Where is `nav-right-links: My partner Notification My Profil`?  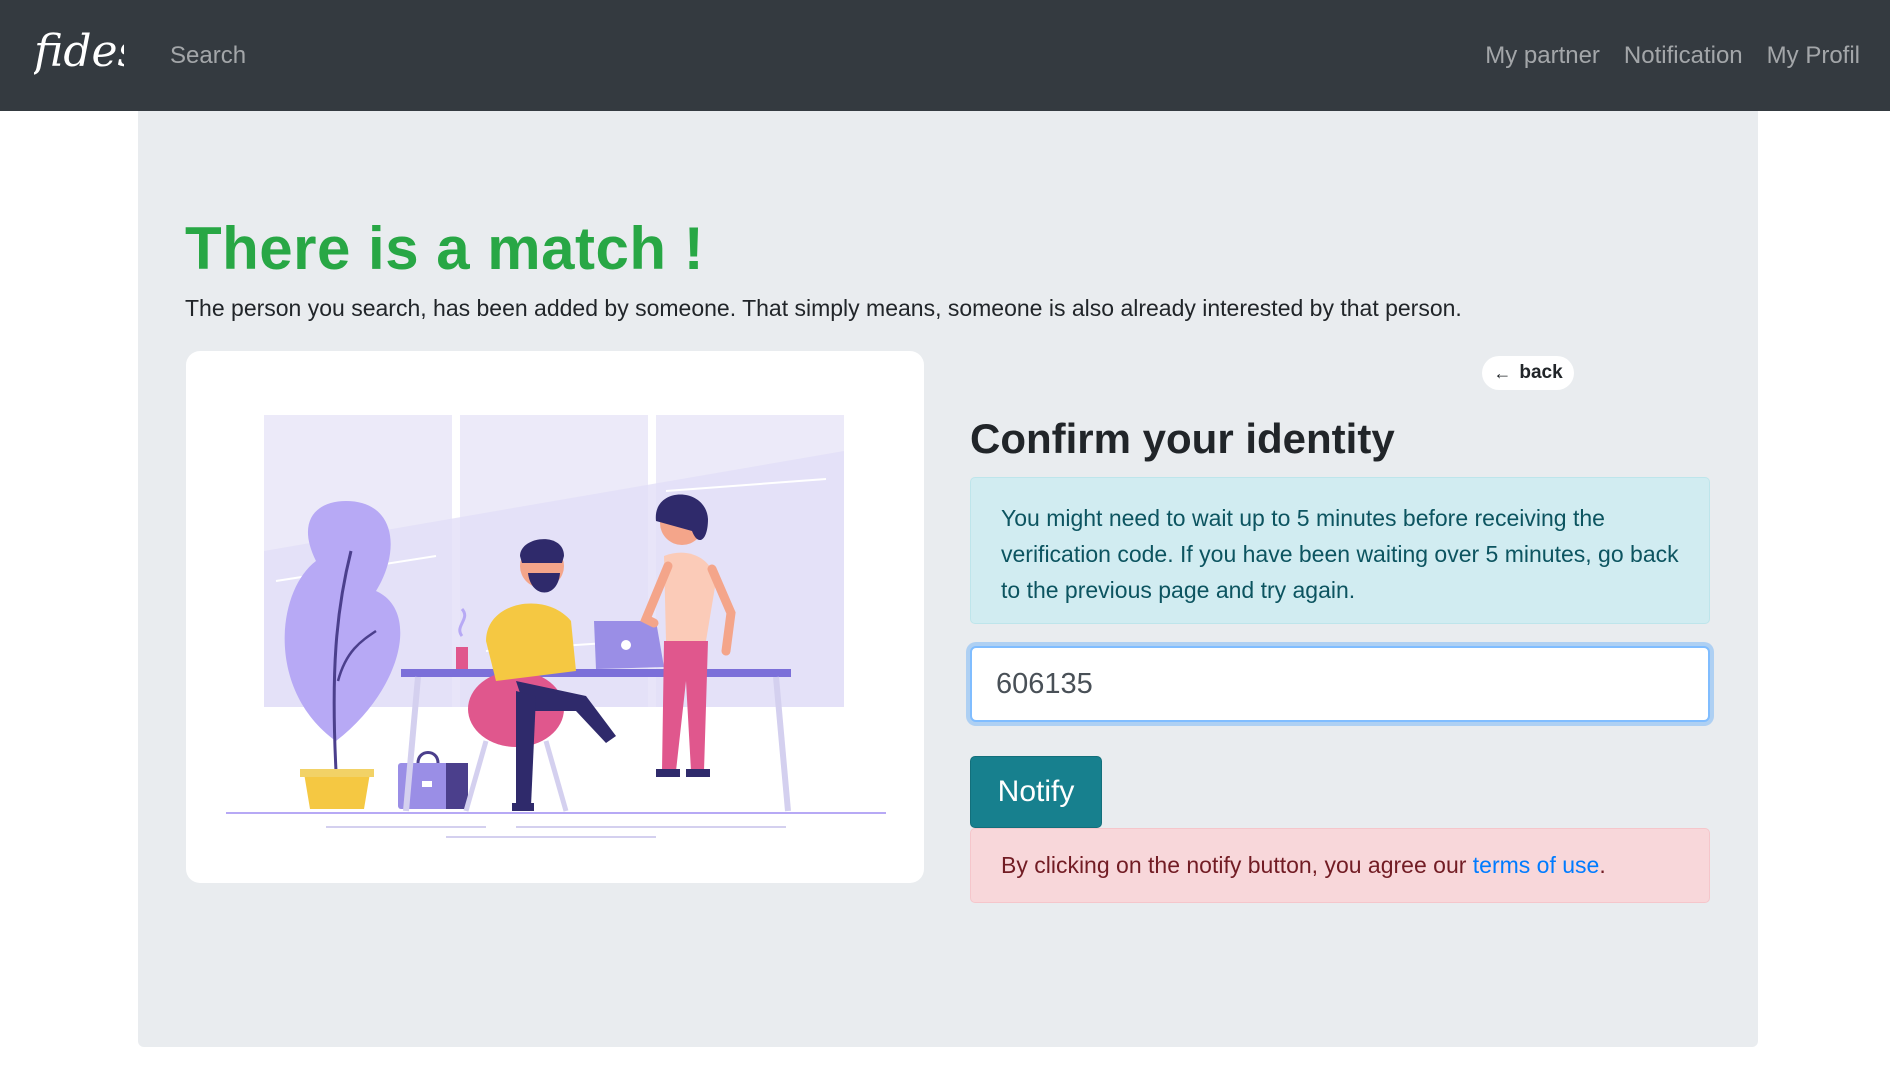 nav-right-links: My partner Notification My Profil is located at coordinates (1672, 56).